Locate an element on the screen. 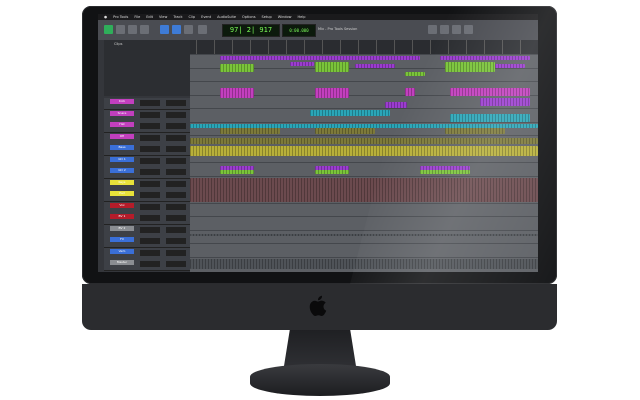 This screenshot has width=640, height=400. menu-item: File is located at coordinates (137, 17).